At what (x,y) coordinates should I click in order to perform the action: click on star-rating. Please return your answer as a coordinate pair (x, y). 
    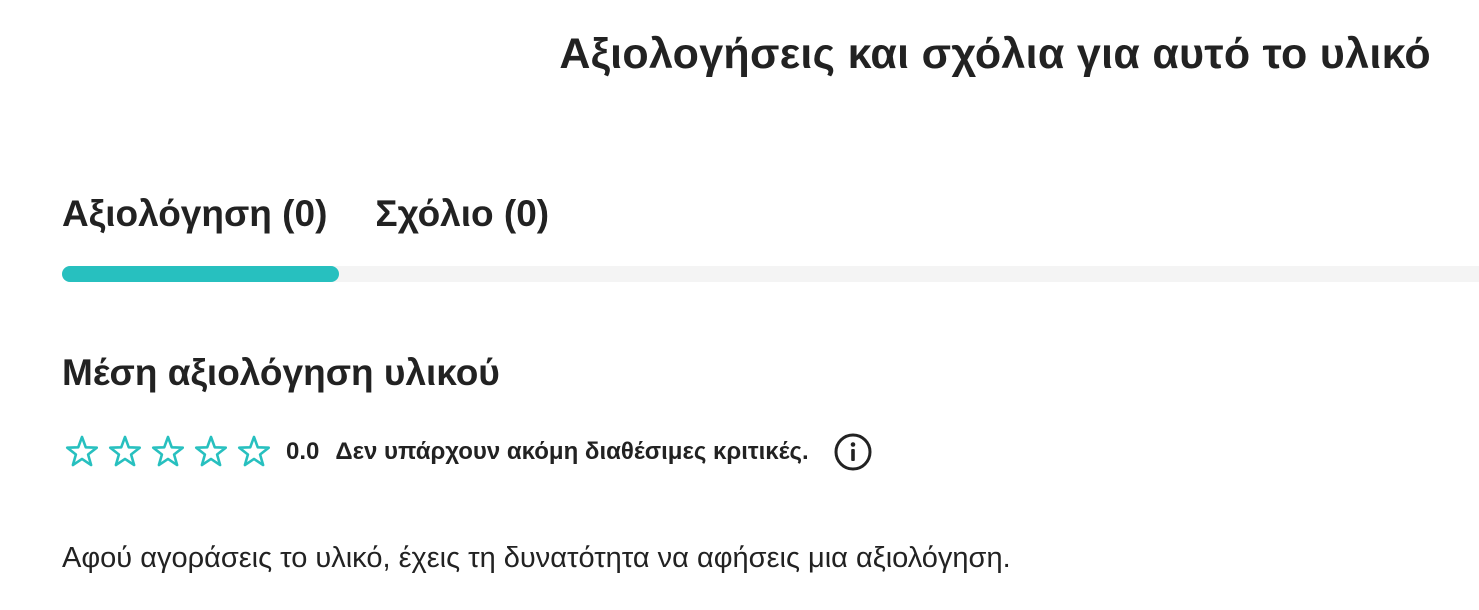
    Looking at the image, I should click on (168, 452).